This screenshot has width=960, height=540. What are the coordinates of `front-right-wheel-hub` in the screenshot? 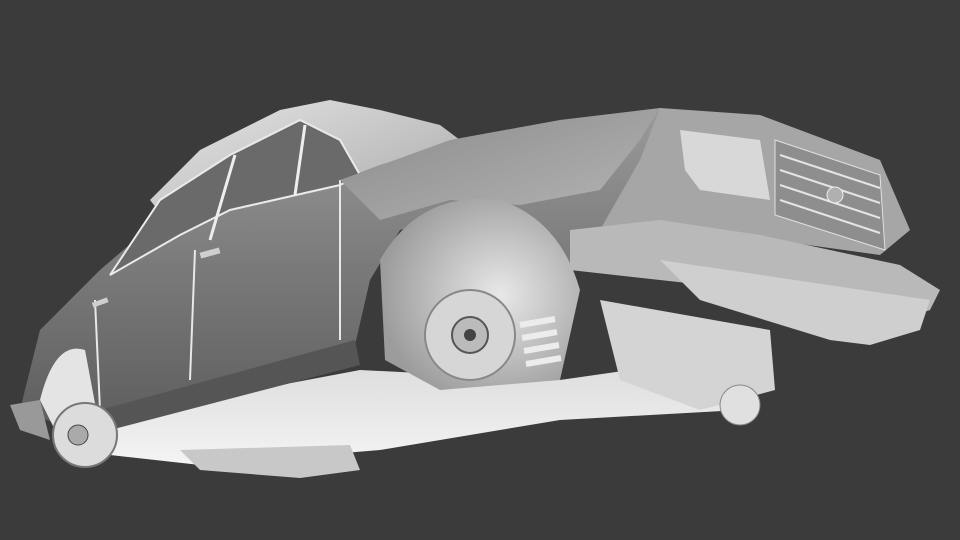 It's located at (740, 405).